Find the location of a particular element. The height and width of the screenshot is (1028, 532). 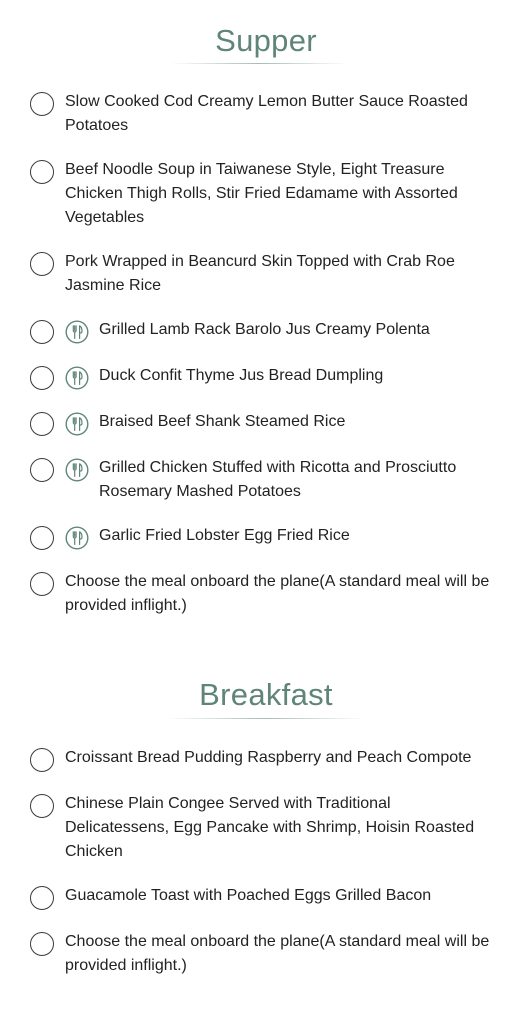

meal-option: Garlic Fried Lobster Egg Fried Rice is located at coordinates (266, 537).